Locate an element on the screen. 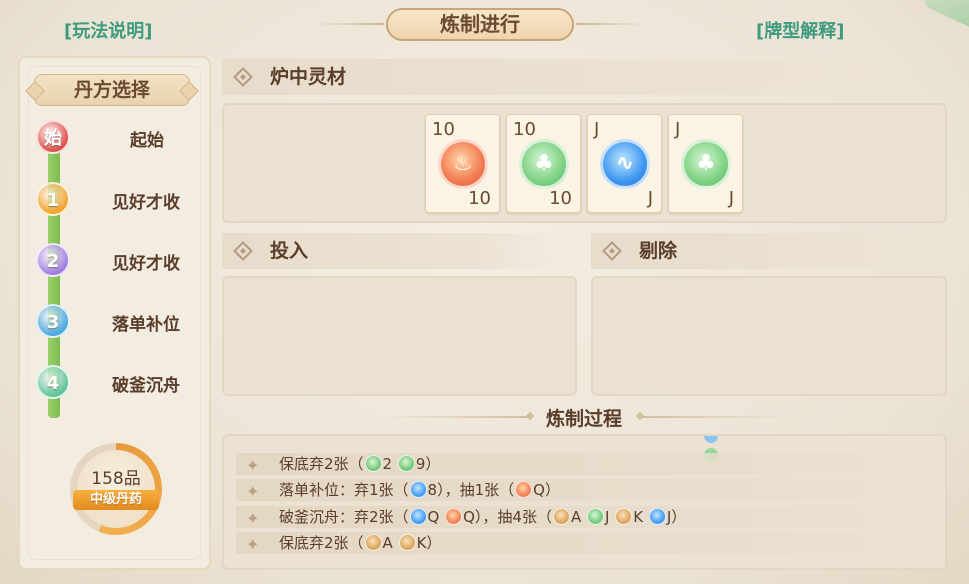 The width and height of the screenshot is (969, 584). recipe-step-label: 起始 is located at coordinates (147, 141).